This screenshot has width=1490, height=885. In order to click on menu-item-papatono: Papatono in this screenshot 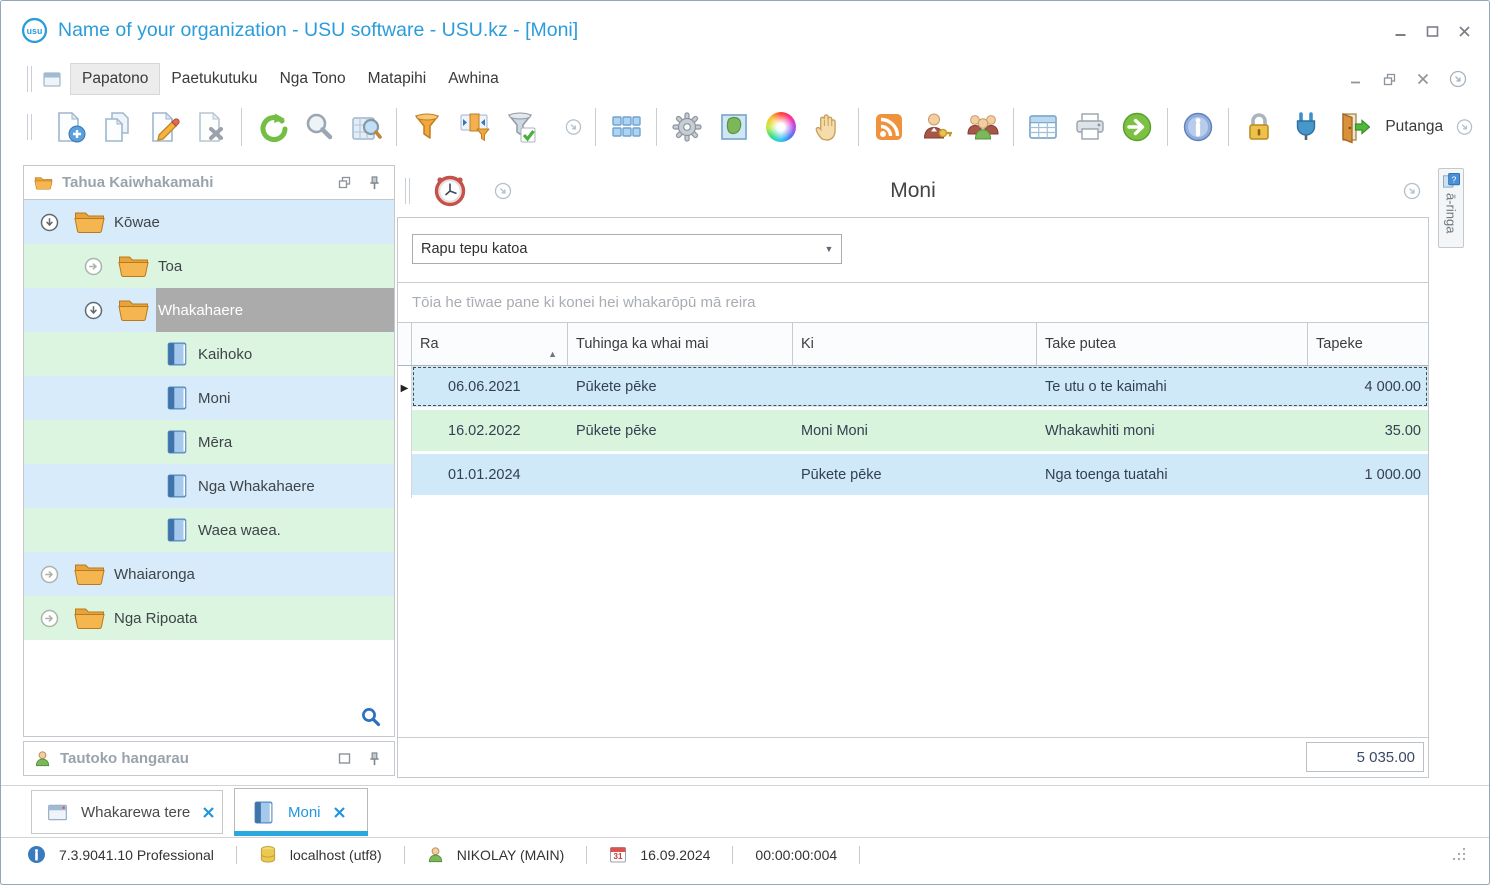, I will do `click(115, 79)`.